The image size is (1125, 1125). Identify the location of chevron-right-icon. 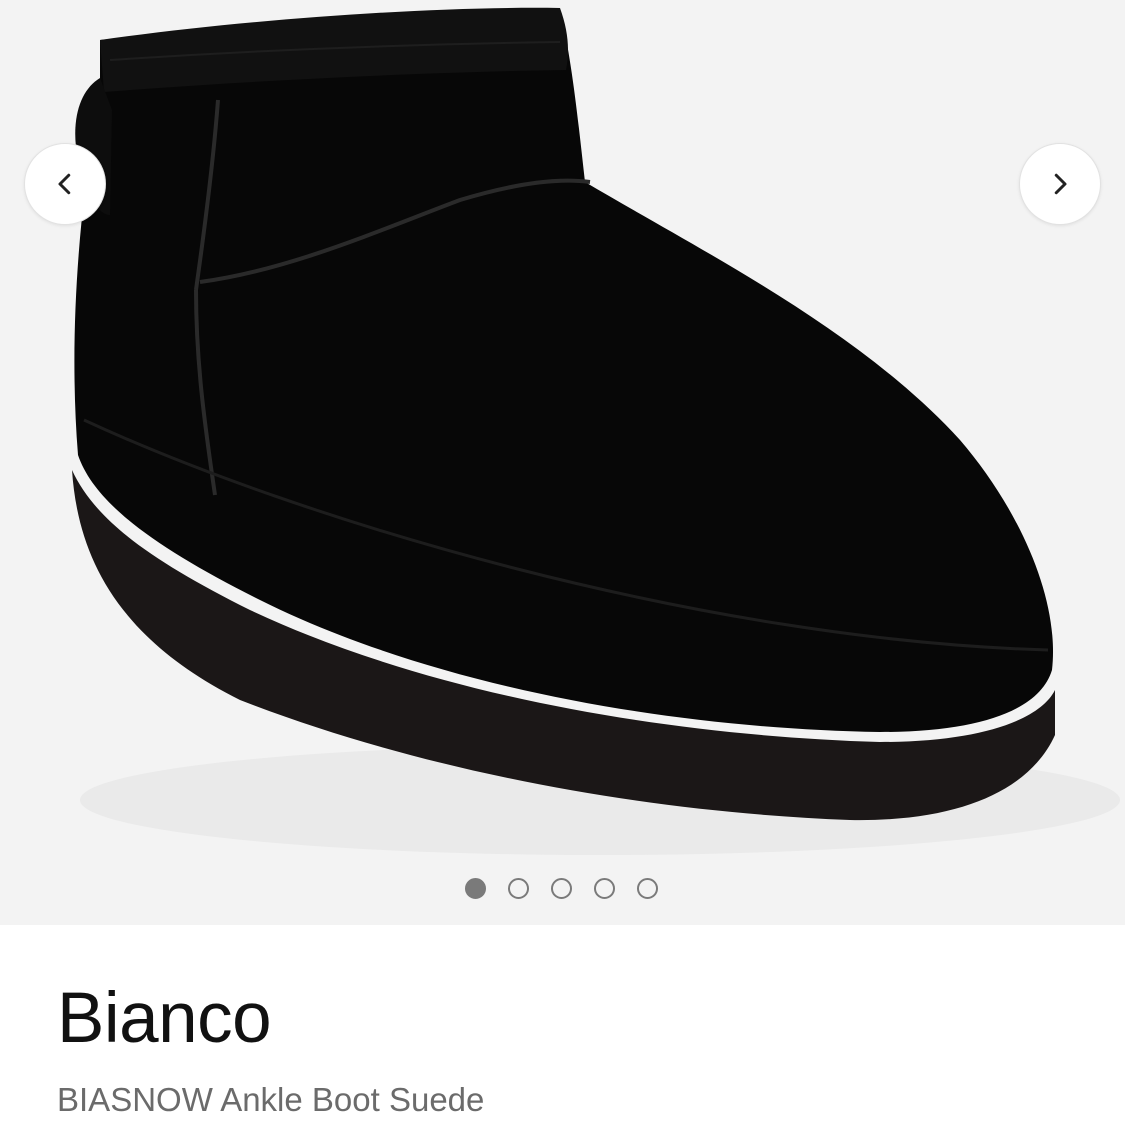
(1060, 184).